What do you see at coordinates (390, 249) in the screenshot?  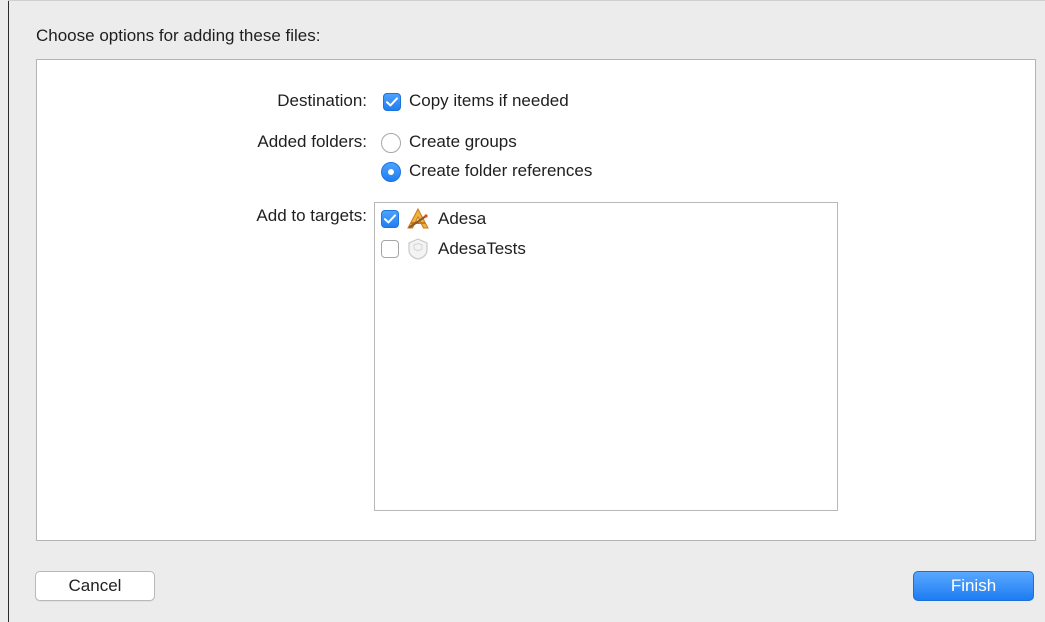 I see `target-adesatests-checkbox` at bounding box center [390, 249].